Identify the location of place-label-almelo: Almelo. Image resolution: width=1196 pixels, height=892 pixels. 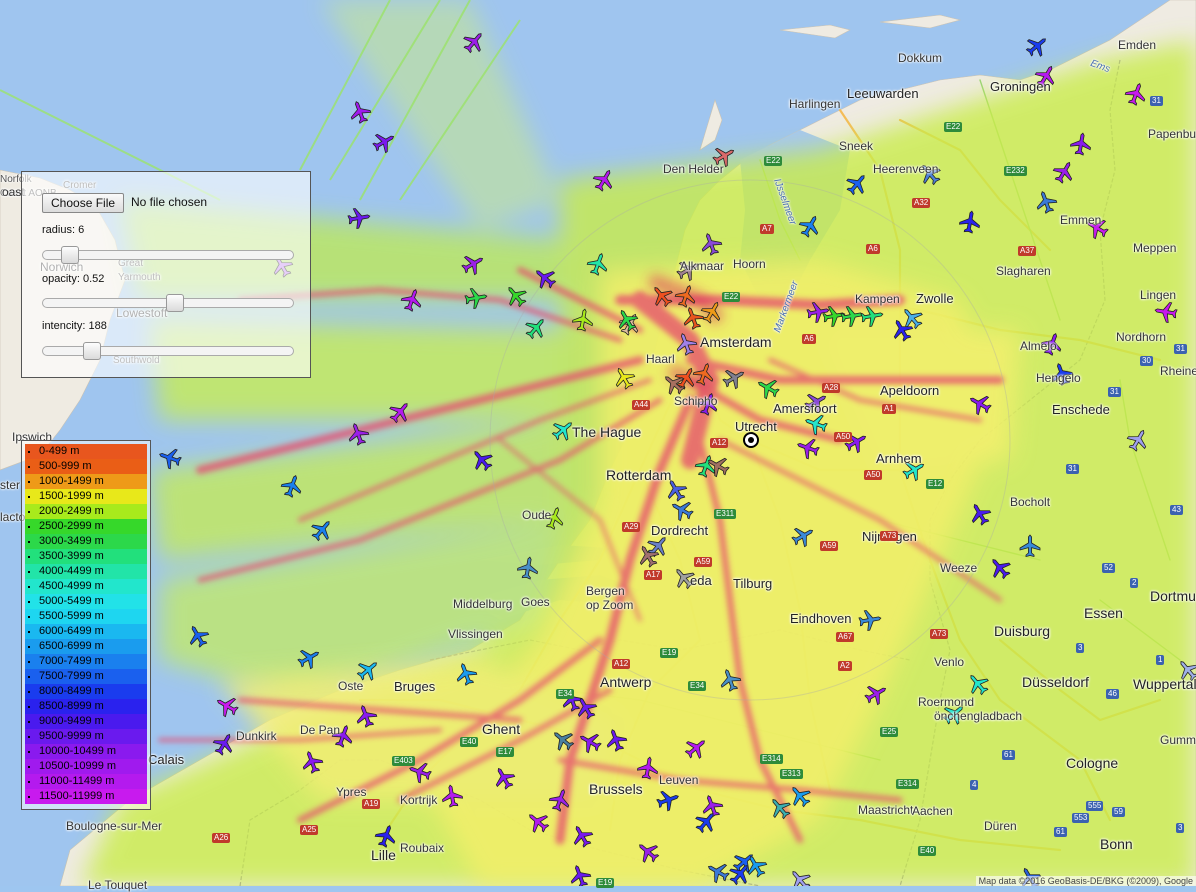
(1038, 346).